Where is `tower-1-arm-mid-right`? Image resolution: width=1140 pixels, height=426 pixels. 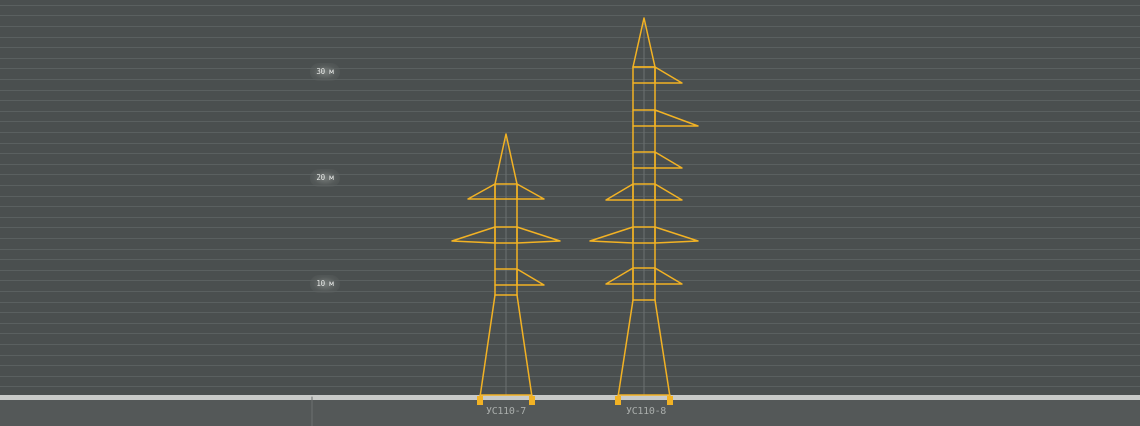
tower-1-arm-mid-right is located at coordinates (538, 235).